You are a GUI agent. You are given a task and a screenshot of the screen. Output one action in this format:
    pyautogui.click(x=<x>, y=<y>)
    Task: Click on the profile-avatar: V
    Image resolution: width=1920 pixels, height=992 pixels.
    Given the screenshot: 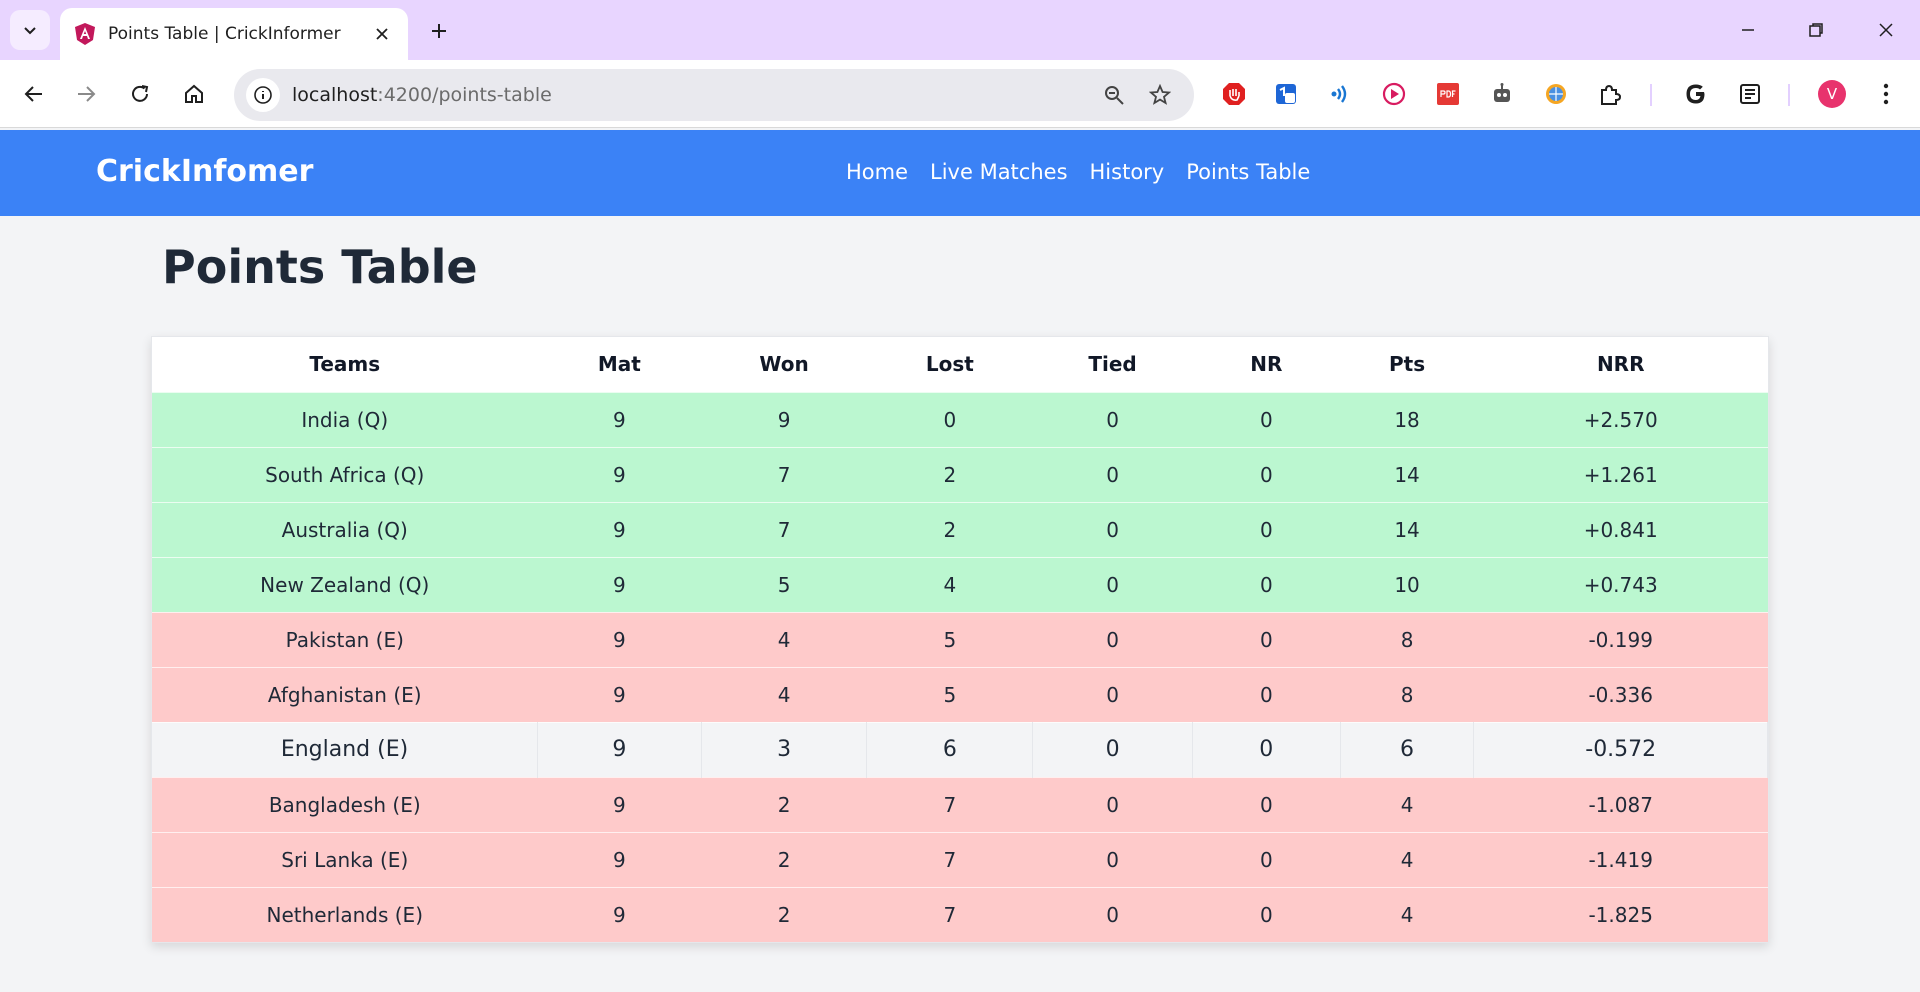 What is the action you would take?
    pyautogui.click(x=1832, y=94)
    